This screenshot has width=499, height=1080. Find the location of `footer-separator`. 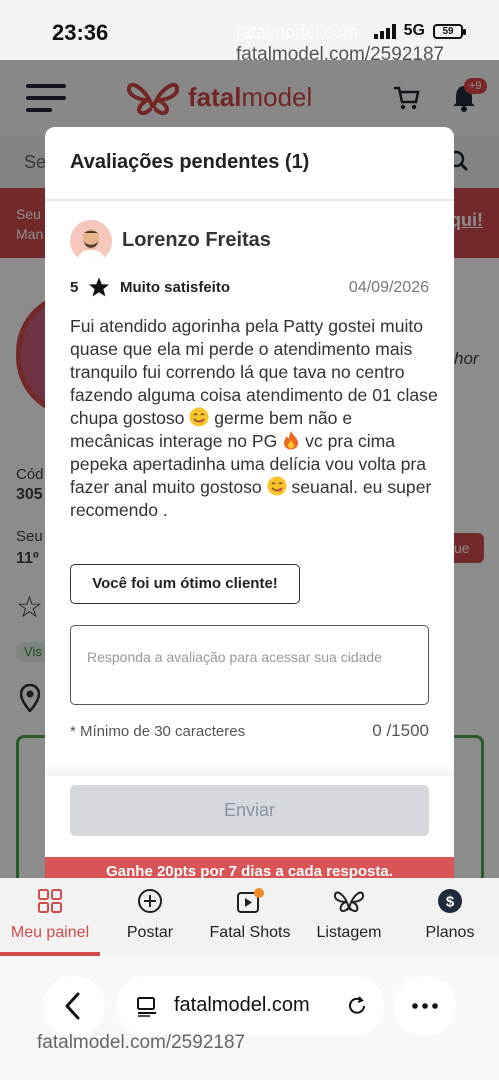

footer-separator is located at coordinates (249, 769).